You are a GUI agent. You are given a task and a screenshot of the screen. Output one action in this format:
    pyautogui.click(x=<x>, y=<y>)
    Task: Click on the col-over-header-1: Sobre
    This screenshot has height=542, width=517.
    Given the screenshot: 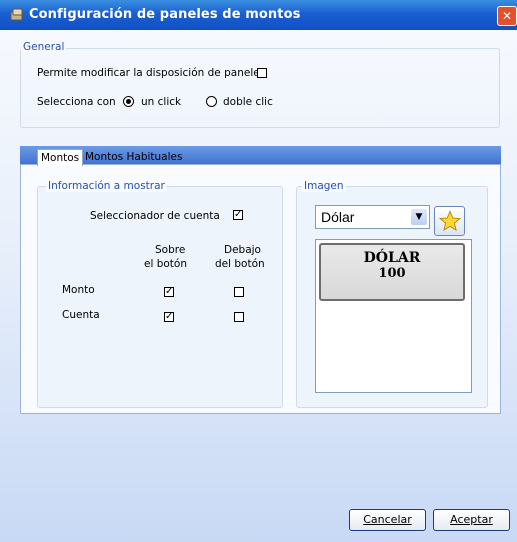 What is the action you would take?
    pyautogui.click(x=170, y=250)
    